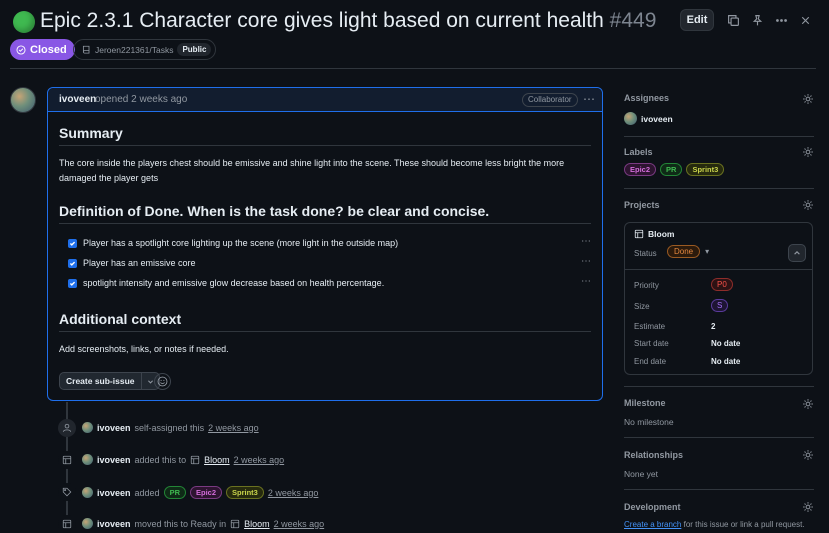 Image resolution: width=829 pixels, height=533 pixels. I want to click on project-name-row: Bloom, so click(654, 234).